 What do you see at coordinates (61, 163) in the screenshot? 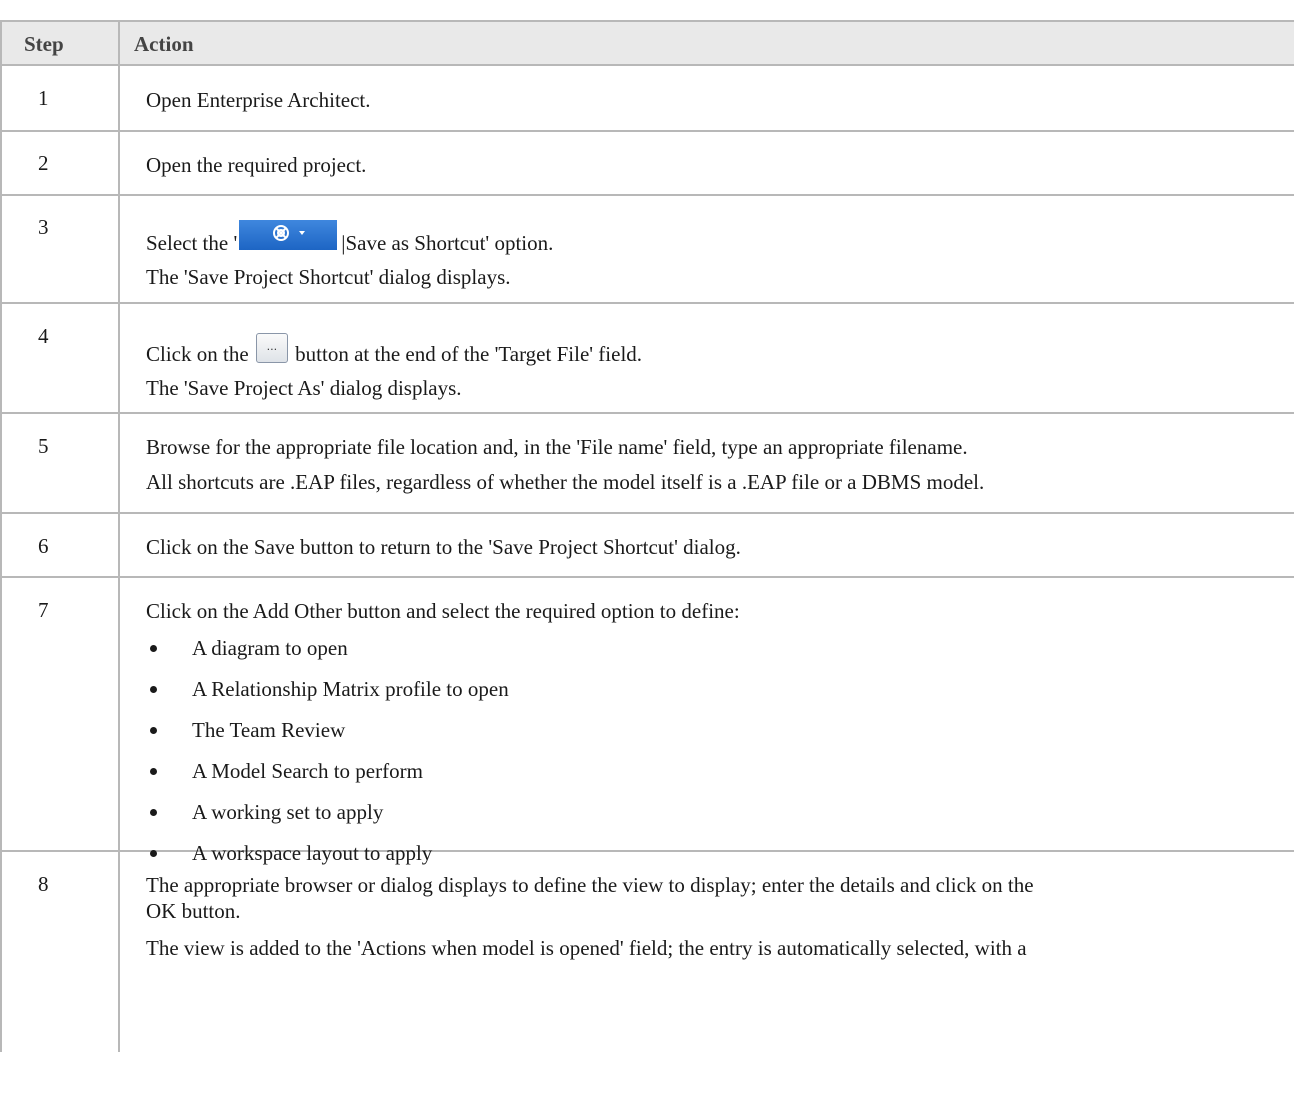
I see `step-number-cell: 2` at bounding box center [61, 163].